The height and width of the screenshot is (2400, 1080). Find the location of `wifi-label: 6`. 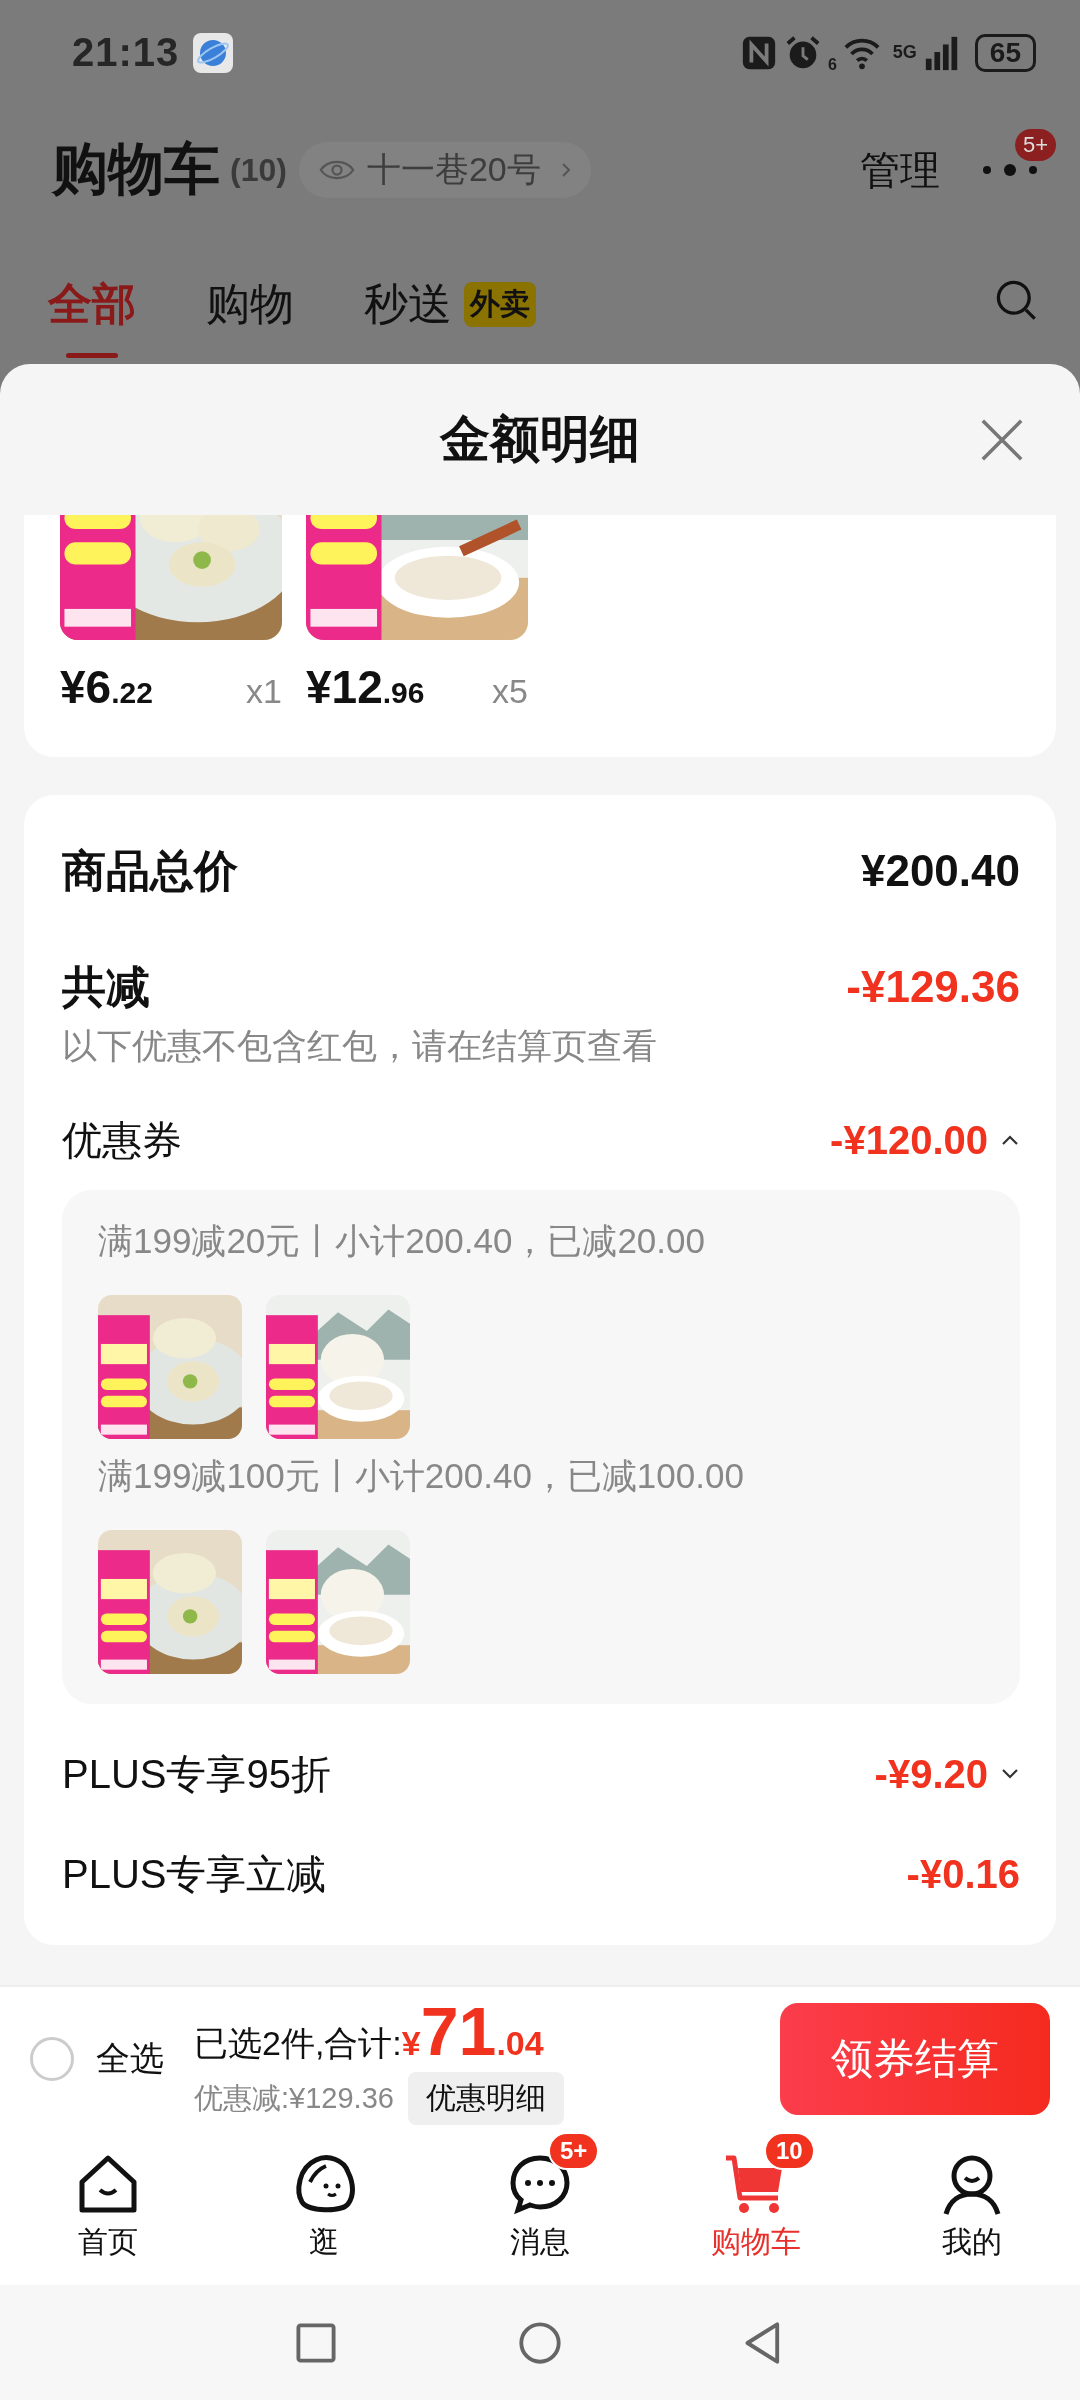

wifi-label: 6 is located at coordinates (832, 64).